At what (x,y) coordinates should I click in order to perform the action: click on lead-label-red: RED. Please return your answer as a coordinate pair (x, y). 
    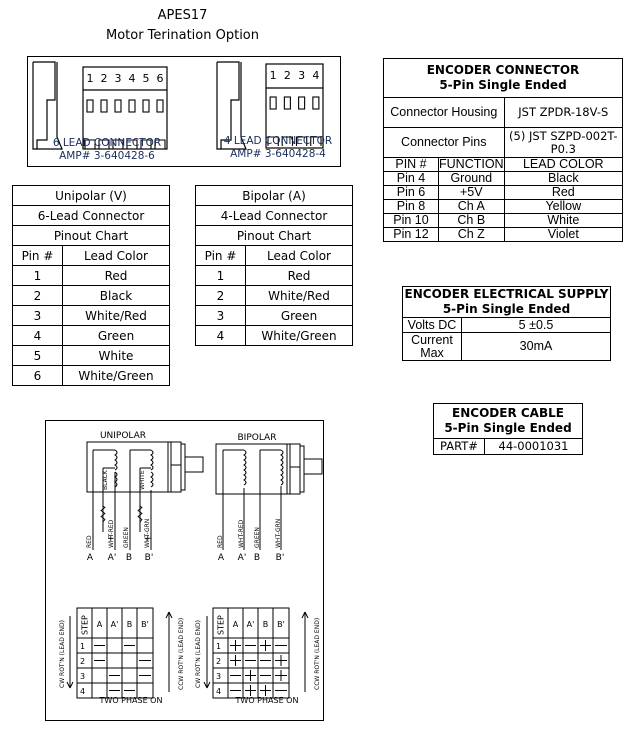
    Looking at the image, I should click on (89, 541).